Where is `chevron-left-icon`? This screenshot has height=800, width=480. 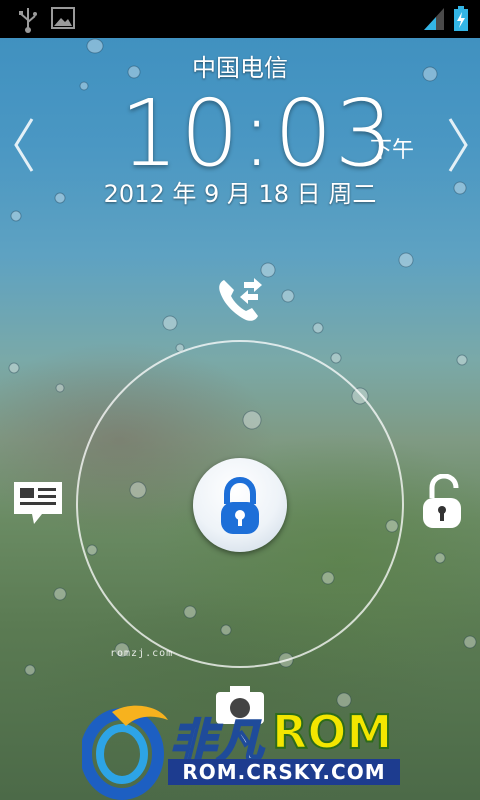 chevron-left-icon is located at coordinates (24, 145).